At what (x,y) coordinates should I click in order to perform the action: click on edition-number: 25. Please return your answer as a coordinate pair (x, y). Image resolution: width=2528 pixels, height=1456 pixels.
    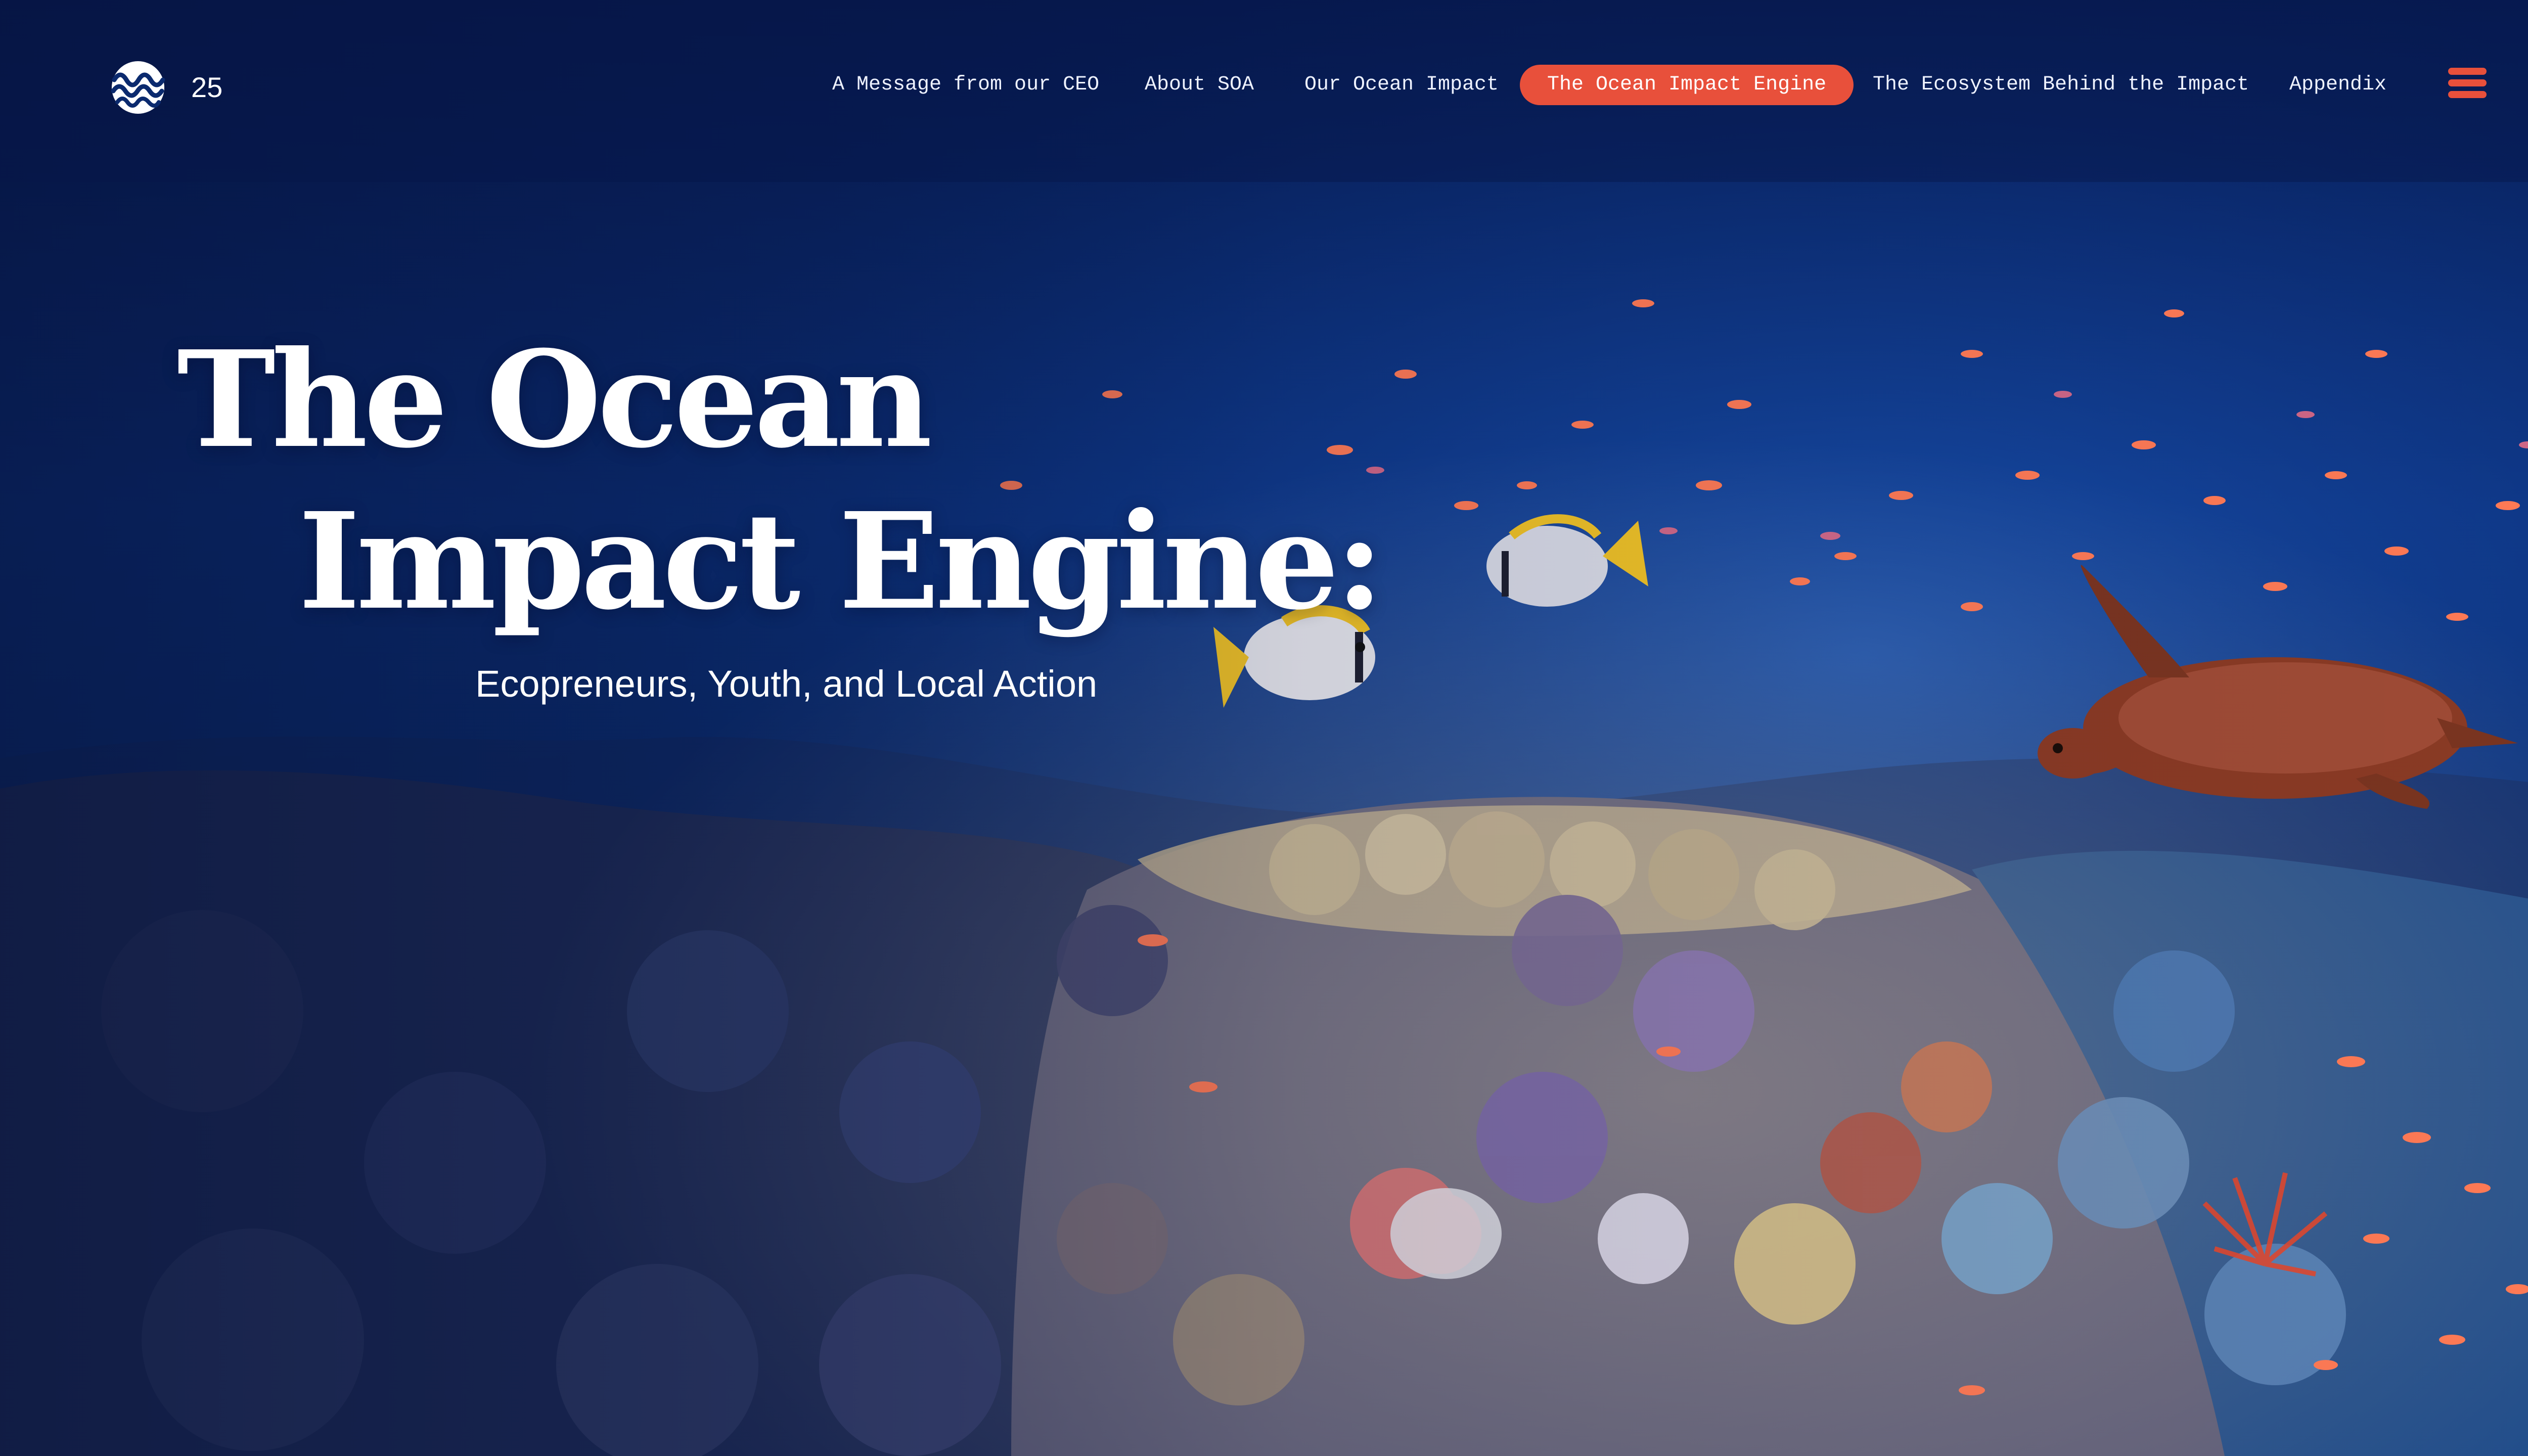
    Looking at the image, I should click on (207, 87).